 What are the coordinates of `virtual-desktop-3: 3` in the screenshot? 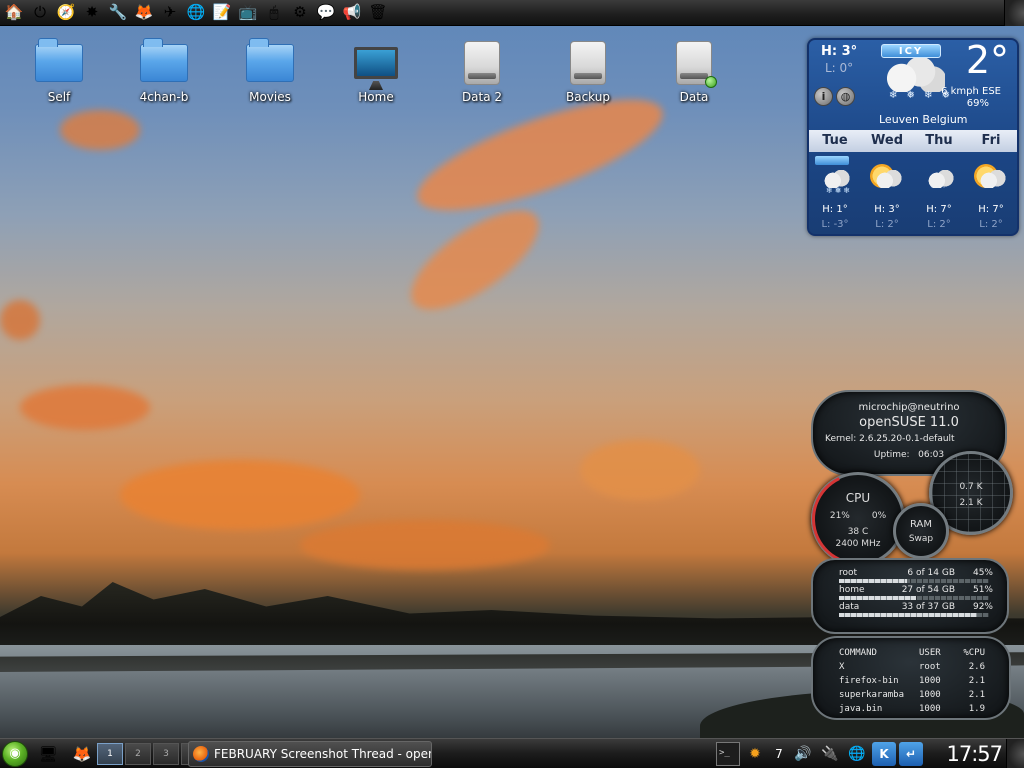 It's located at (166, 754).